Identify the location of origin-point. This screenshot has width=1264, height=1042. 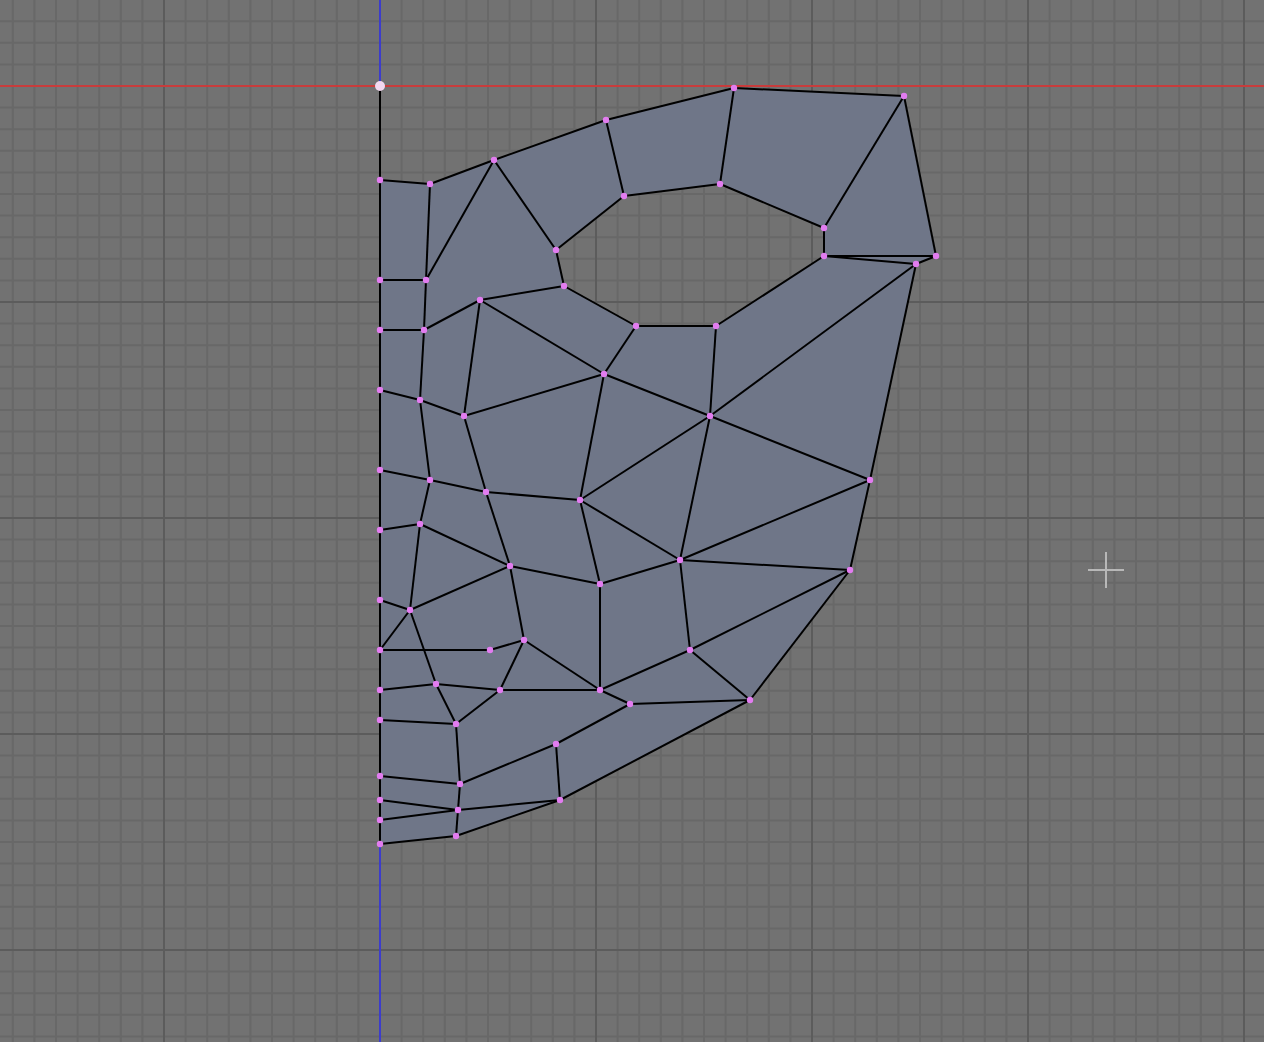
(380, 86).